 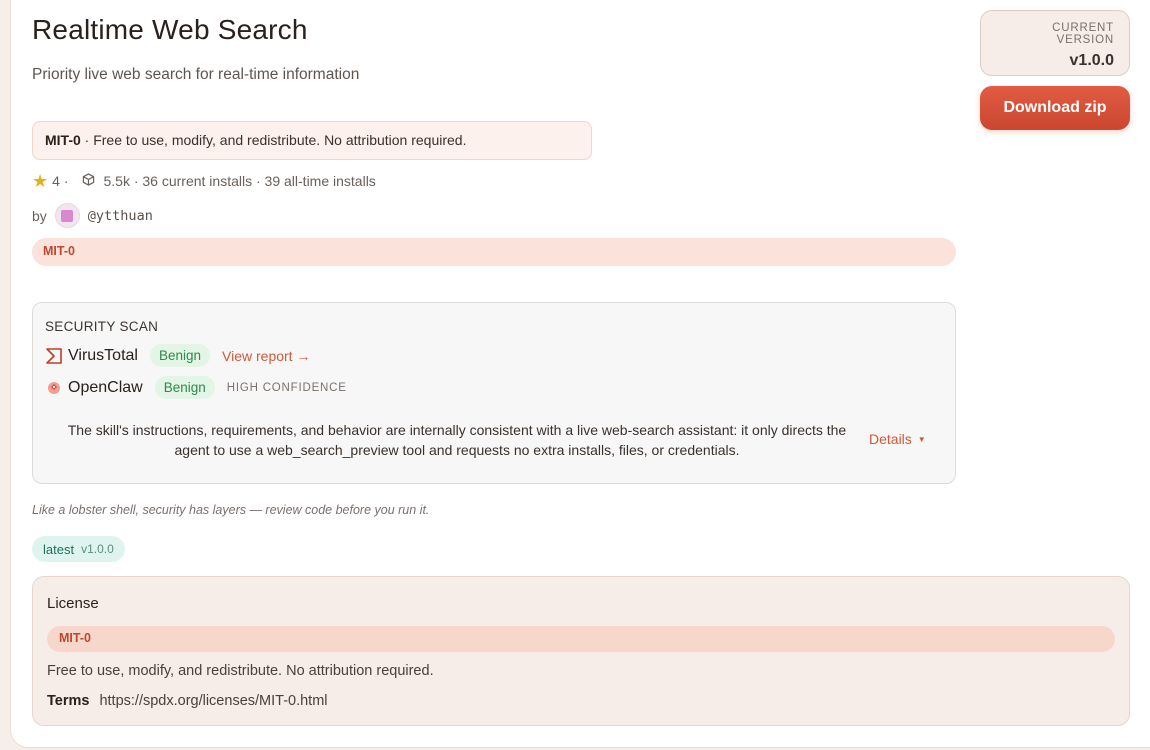 I want to click on avatar, so click(x=67, y=215).